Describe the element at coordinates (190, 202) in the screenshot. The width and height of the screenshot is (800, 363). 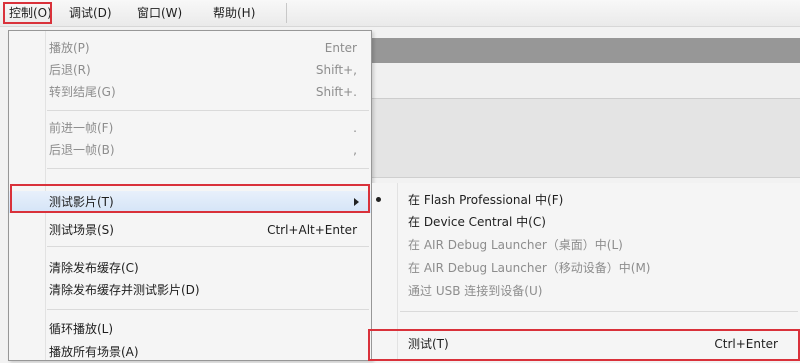
I see `menu-item-test-movie: 测试影片(T)` at that location.